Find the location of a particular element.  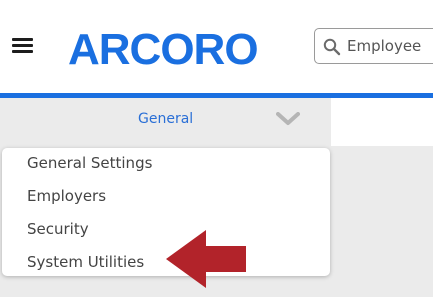

arcoro-logo: ARCORO is located at coordinates (170, 49).